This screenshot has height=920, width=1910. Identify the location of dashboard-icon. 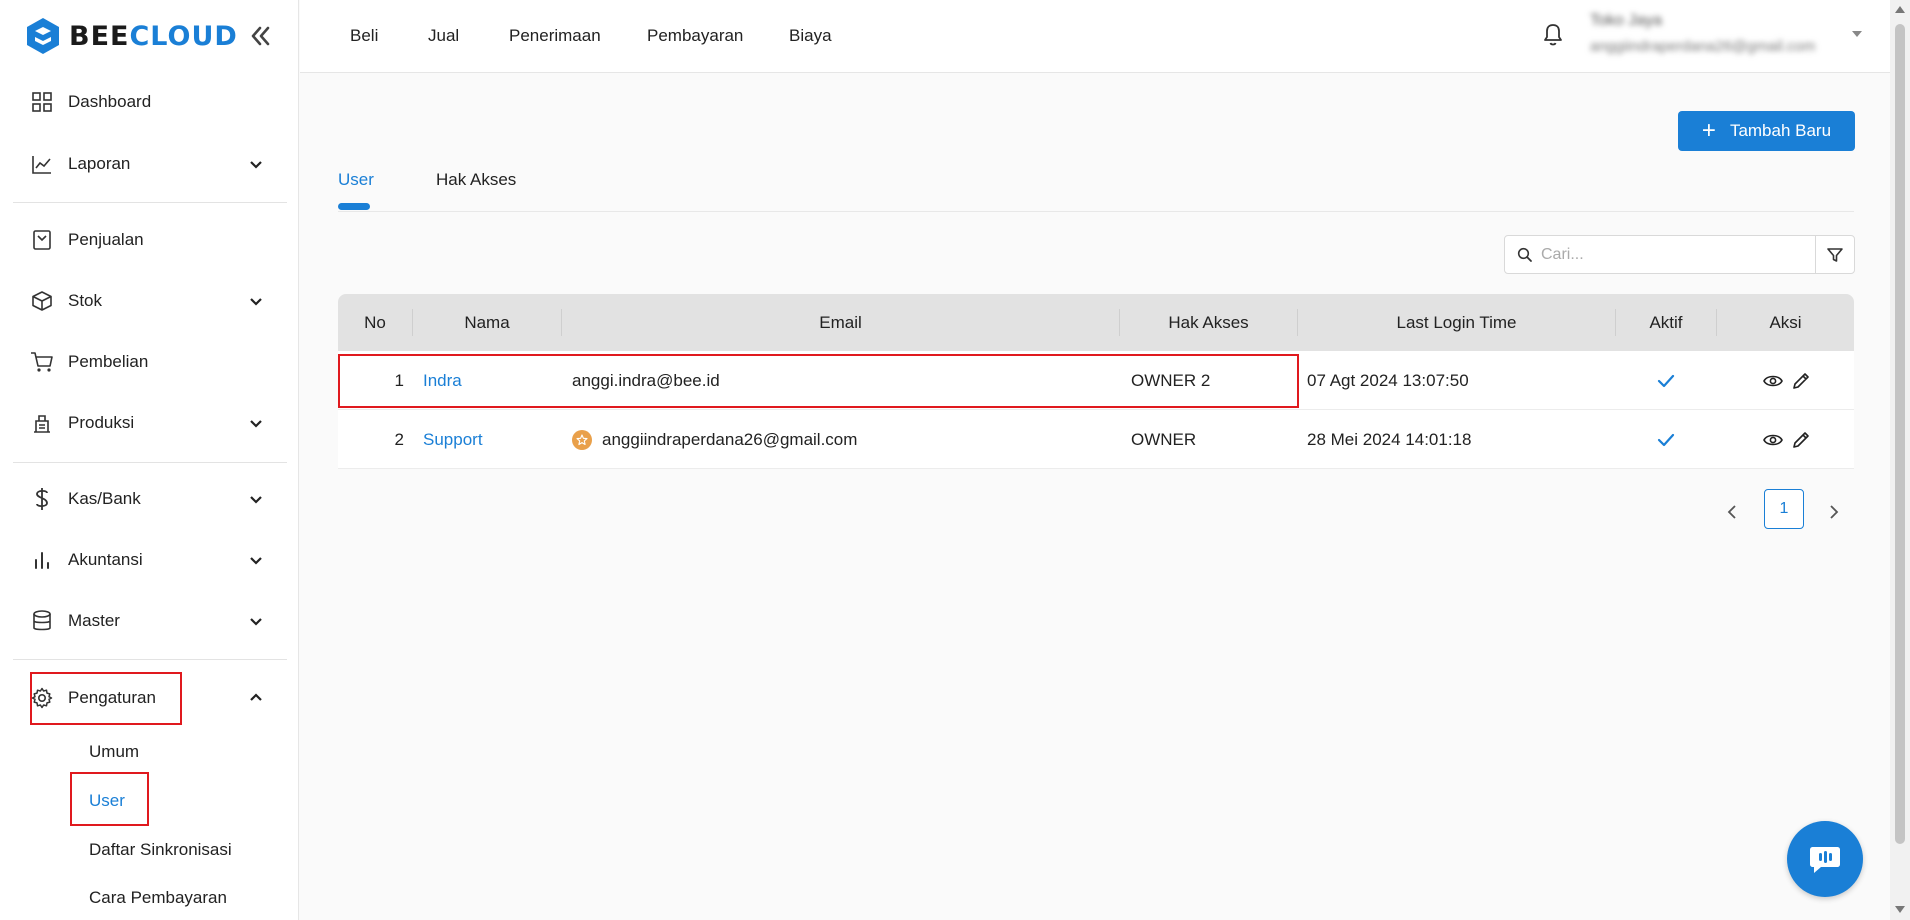
(42, 102).